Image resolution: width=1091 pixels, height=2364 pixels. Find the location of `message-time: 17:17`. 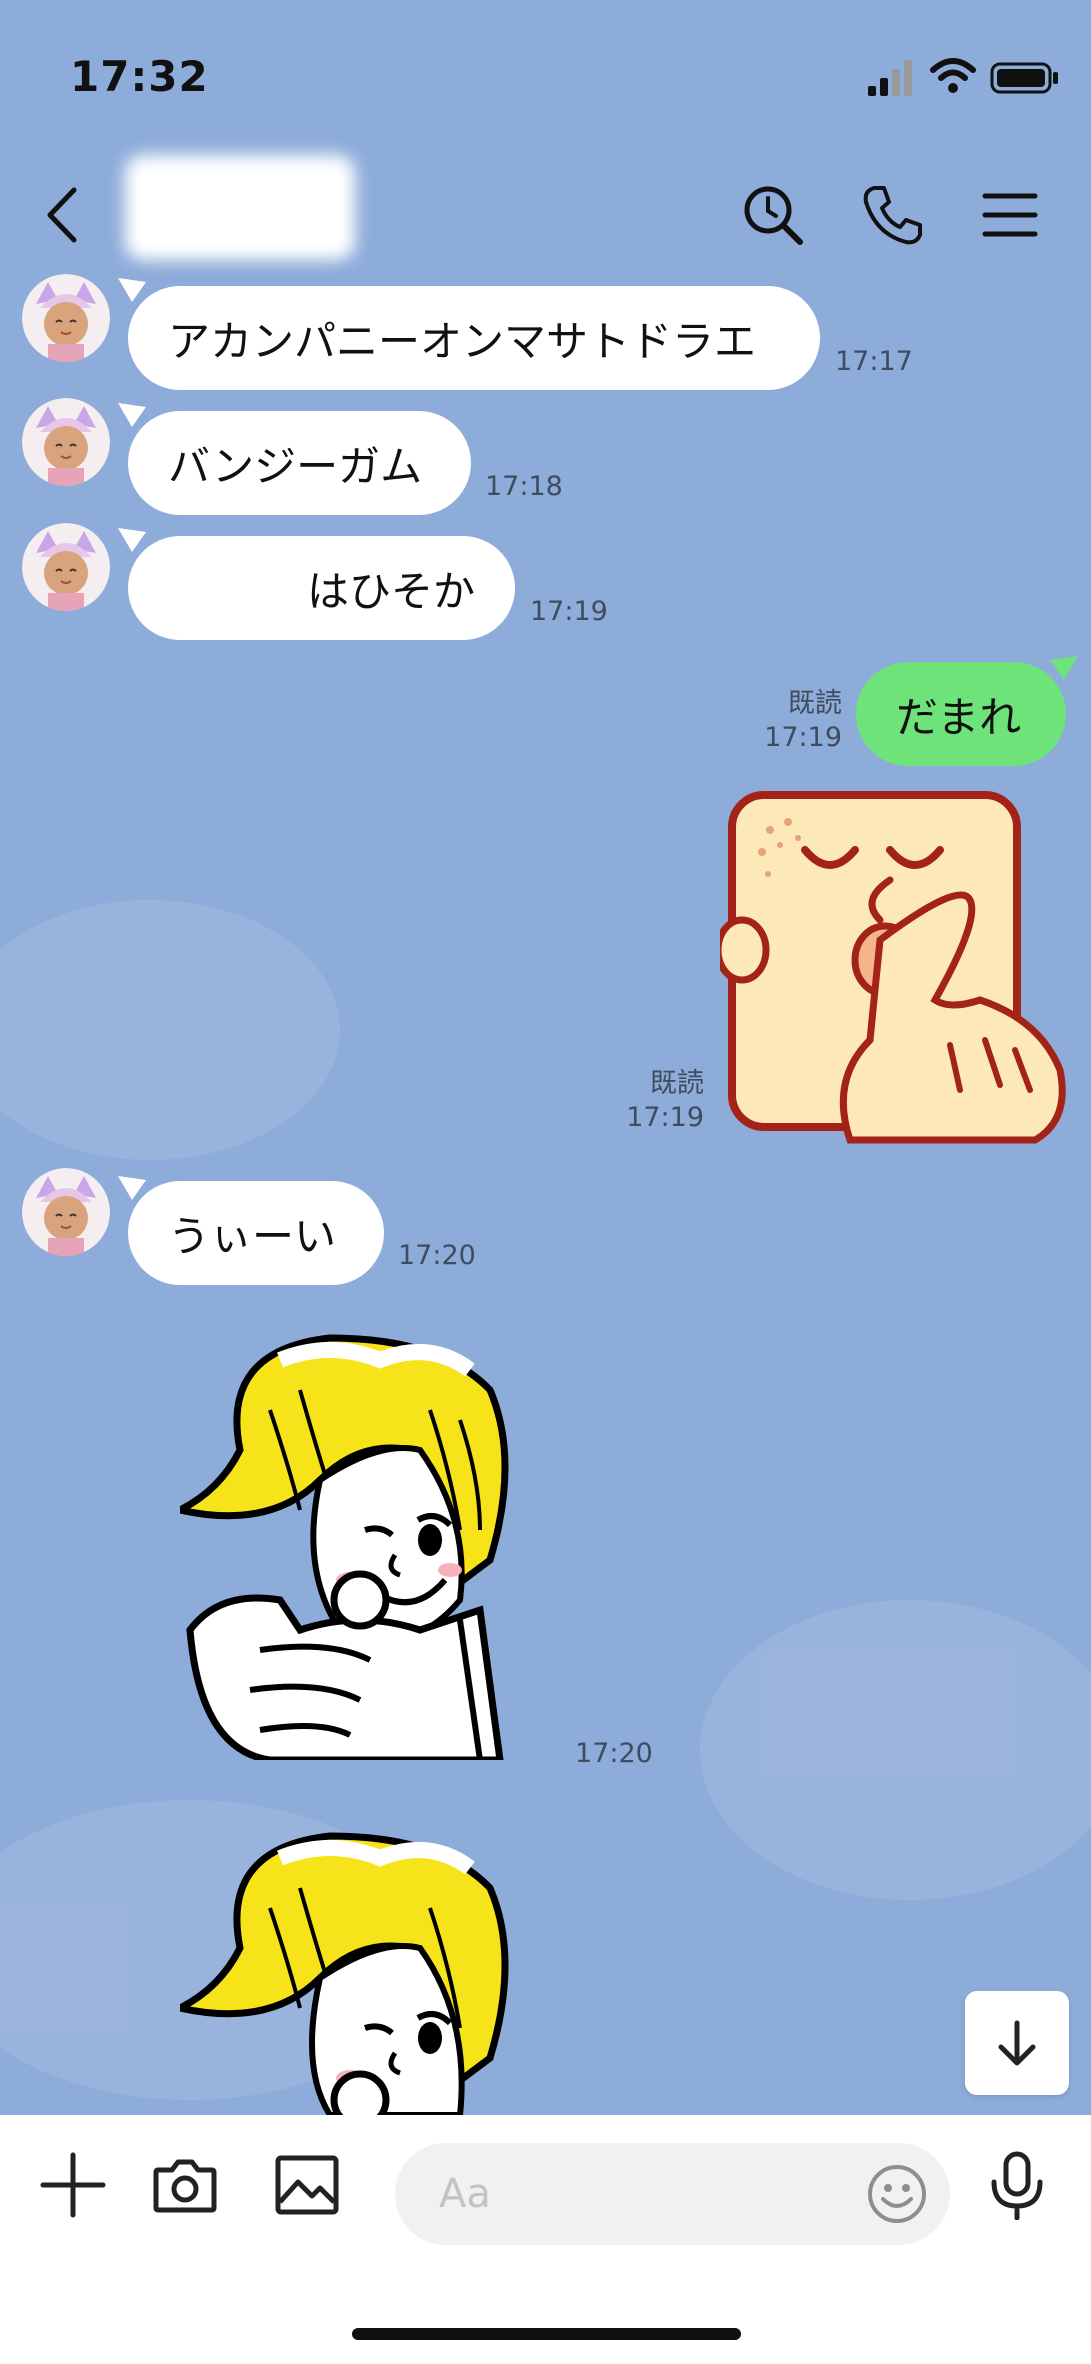

message-time: 17:17 is located at coordinates (874, 361).